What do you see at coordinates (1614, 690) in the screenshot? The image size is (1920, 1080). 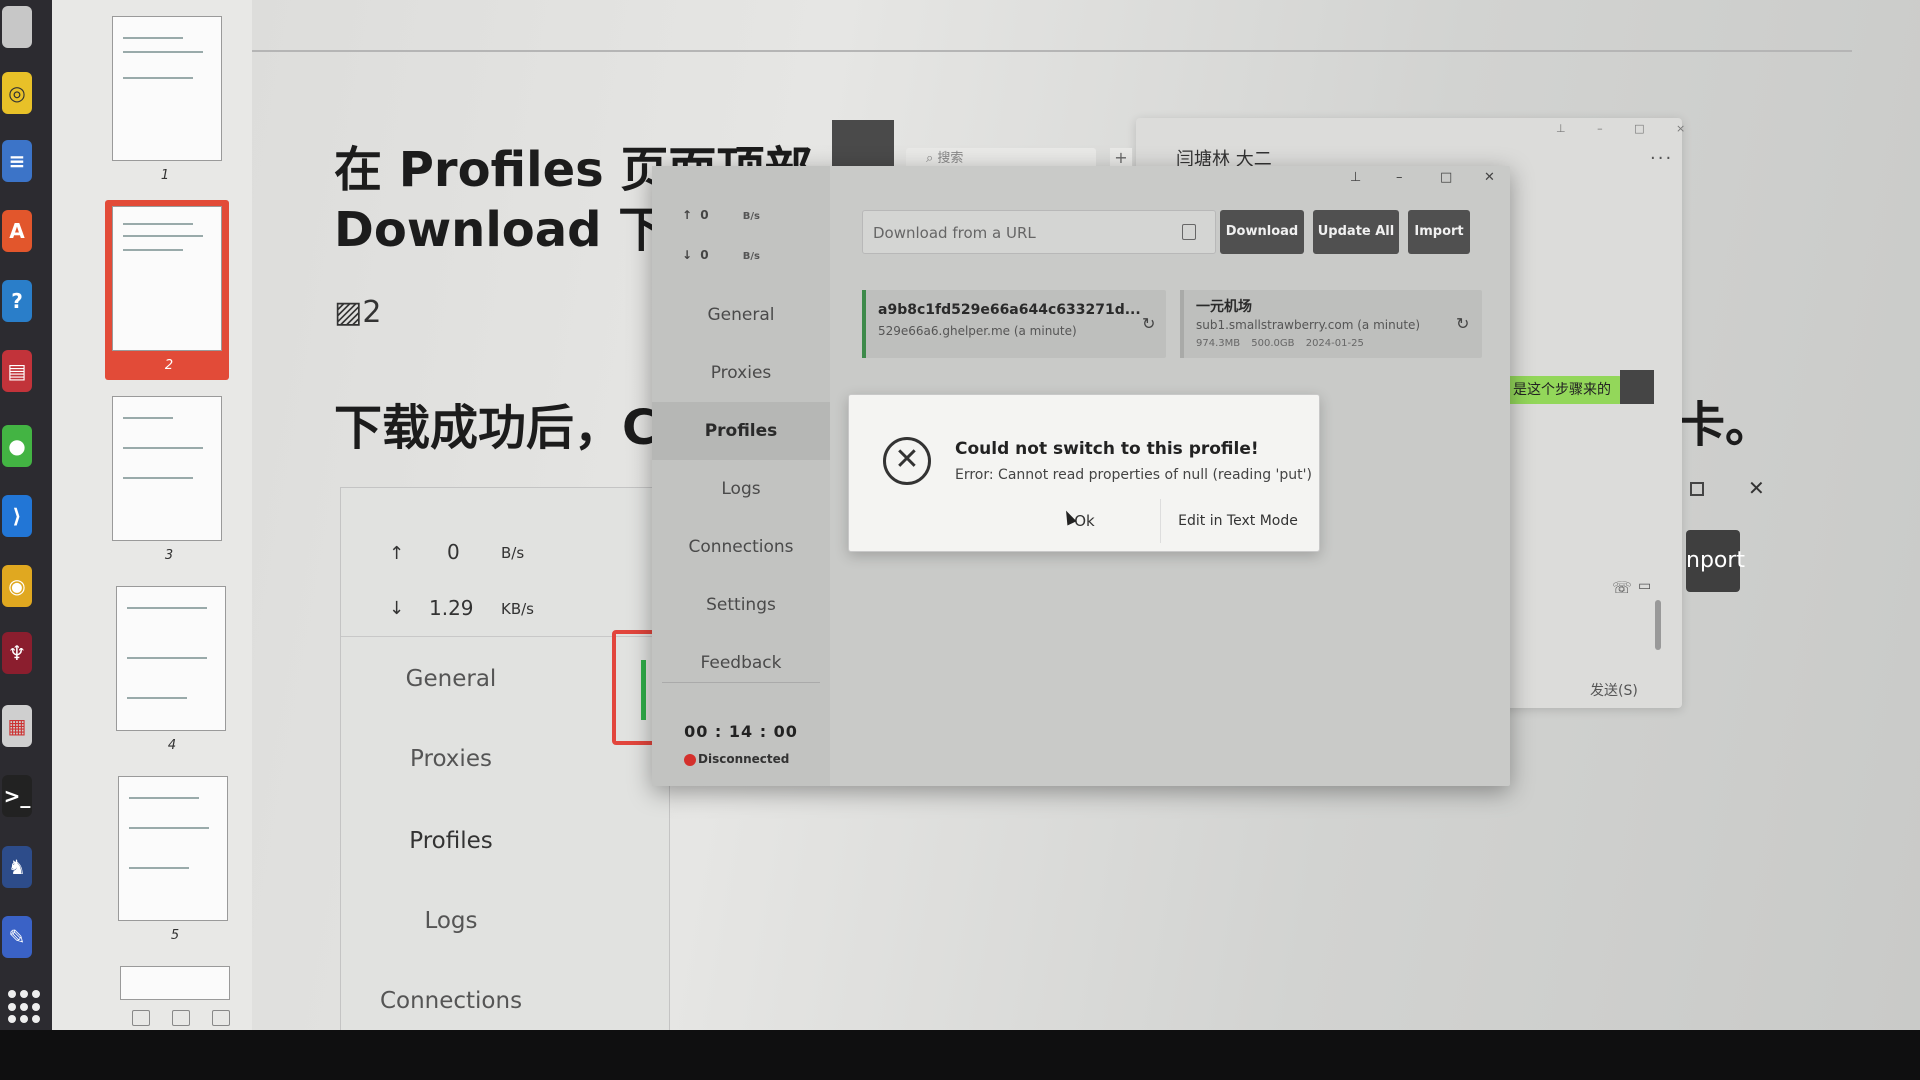 I see `send-button: 发送(S)` at bounding box center [1614, 690].